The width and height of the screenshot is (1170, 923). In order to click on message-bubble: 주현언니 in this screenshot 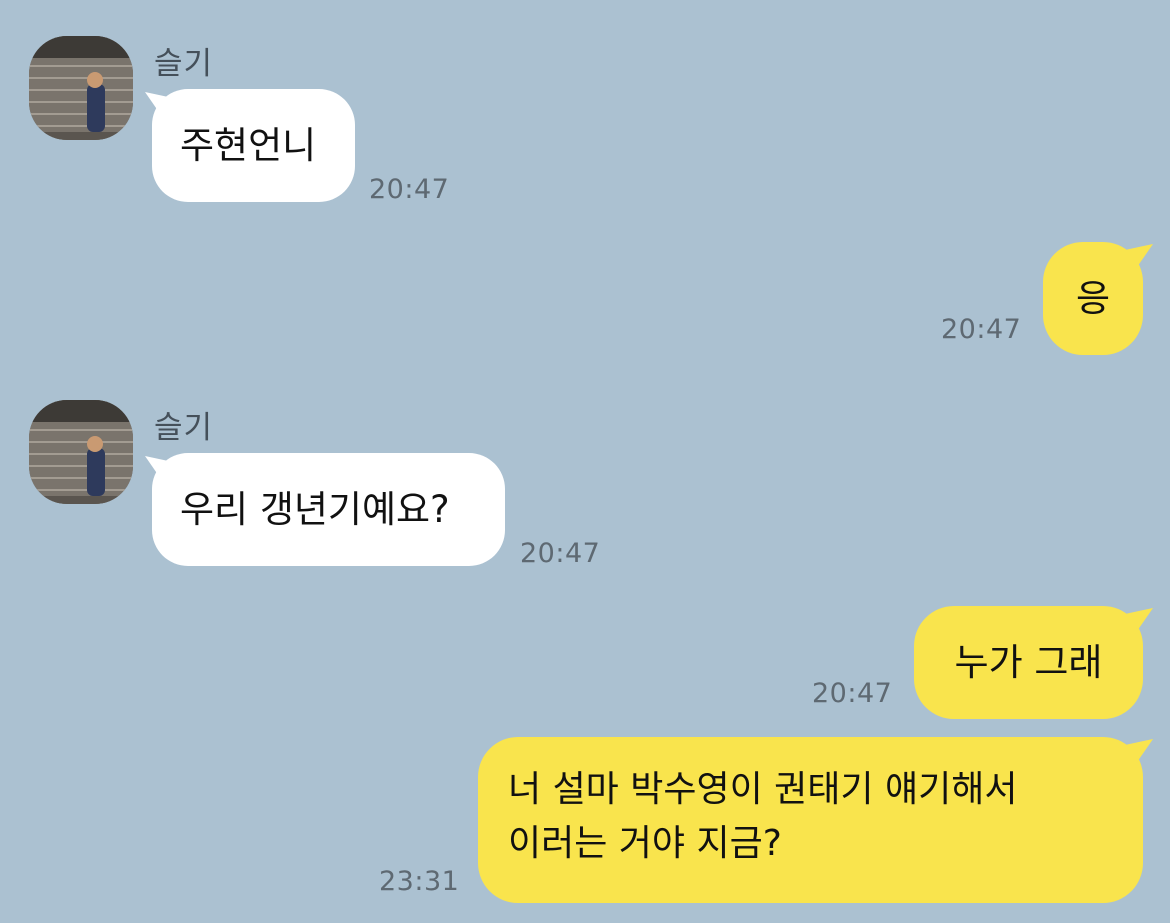, I will do `click(253, 145)`.